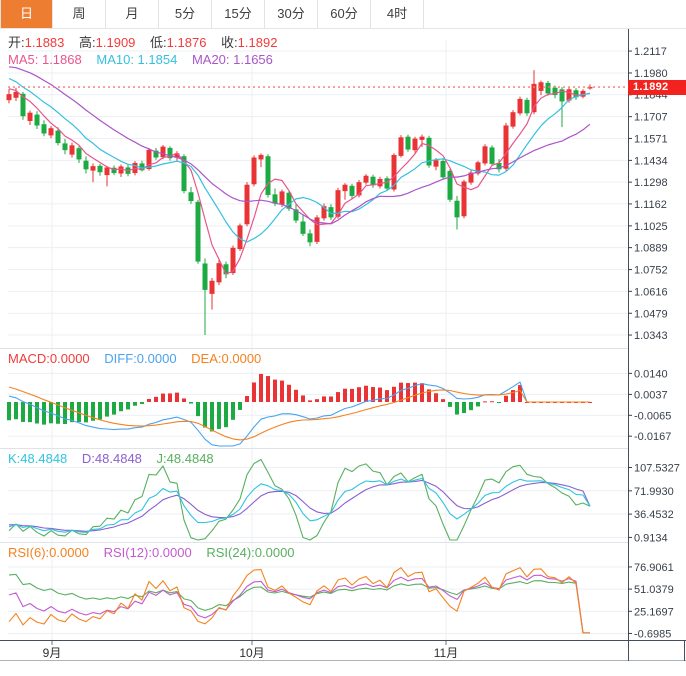  What do you see at coordinates (654, 612) in the screenshot?
I see `y-axis-tick-label: 25.1697` at bounding box center [654, 612].